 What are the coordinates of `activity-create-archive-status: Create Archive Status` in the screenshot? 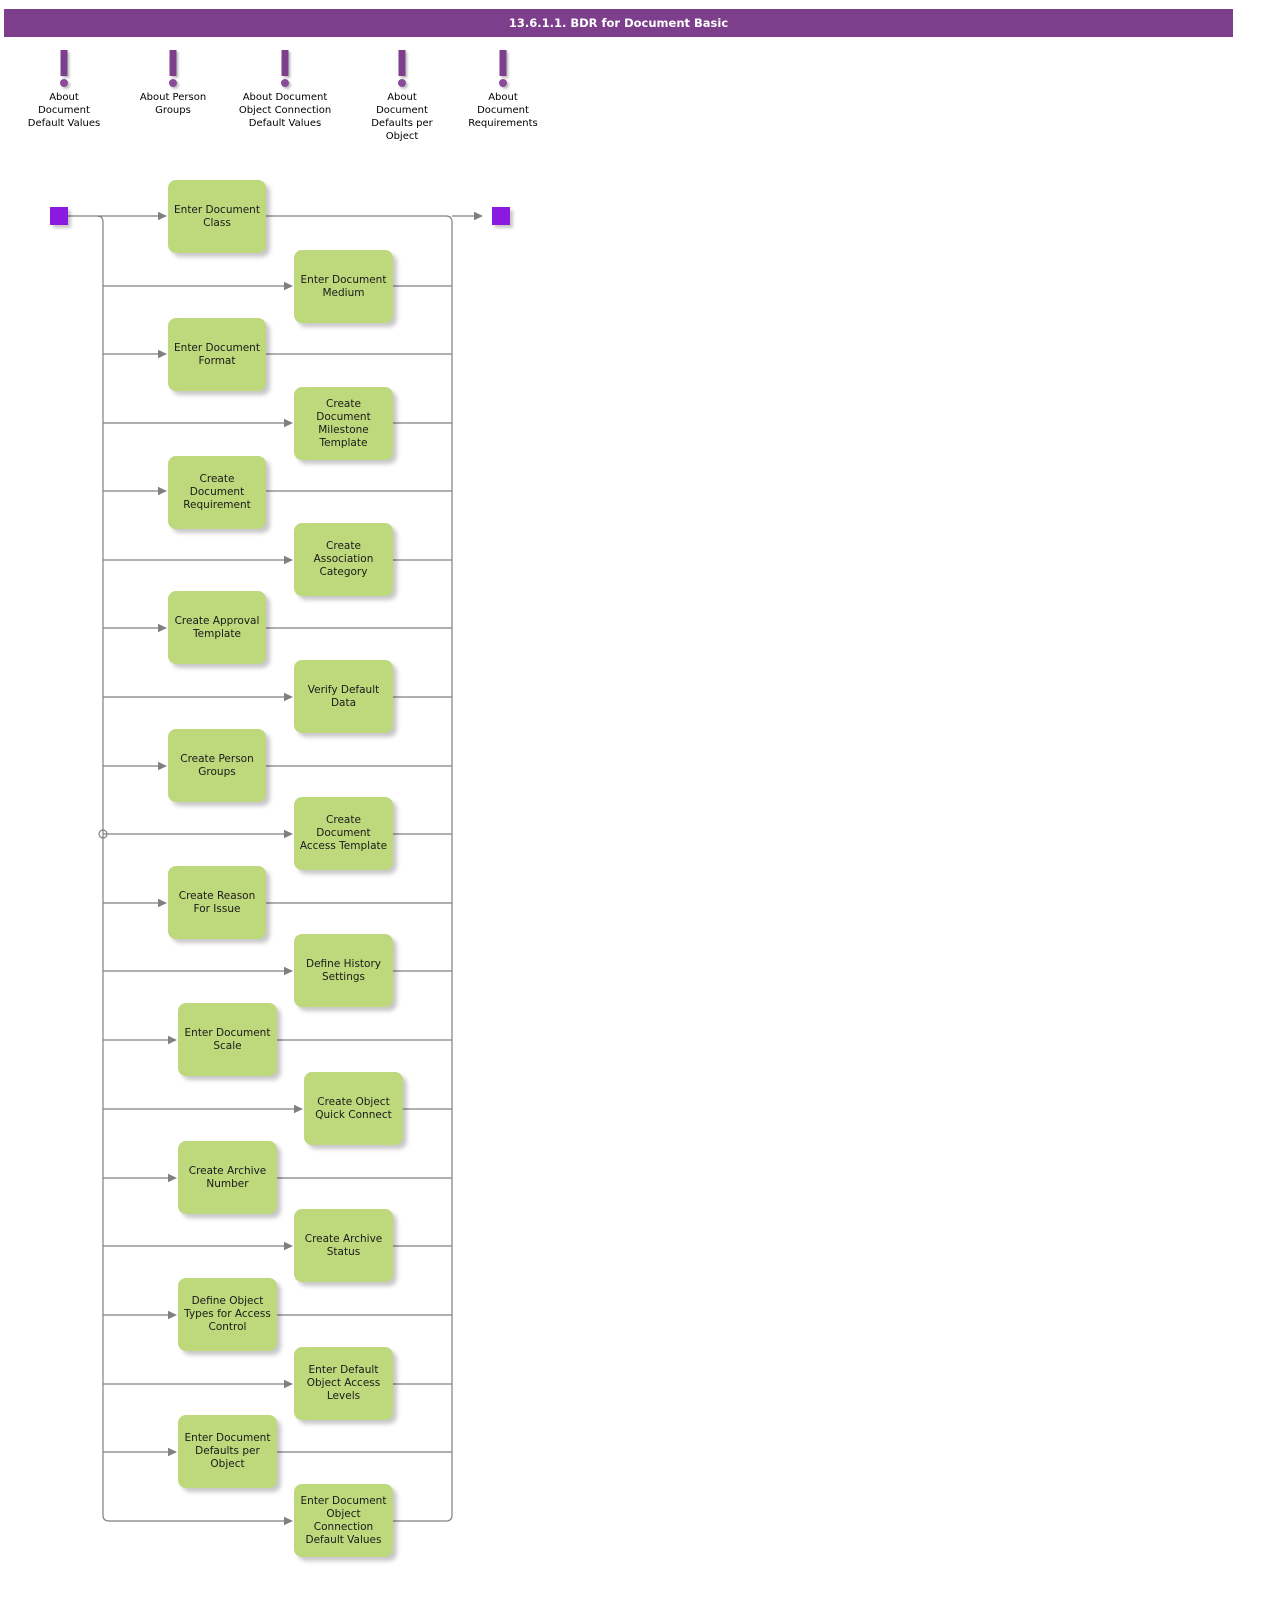 It's located at (343, 1245).